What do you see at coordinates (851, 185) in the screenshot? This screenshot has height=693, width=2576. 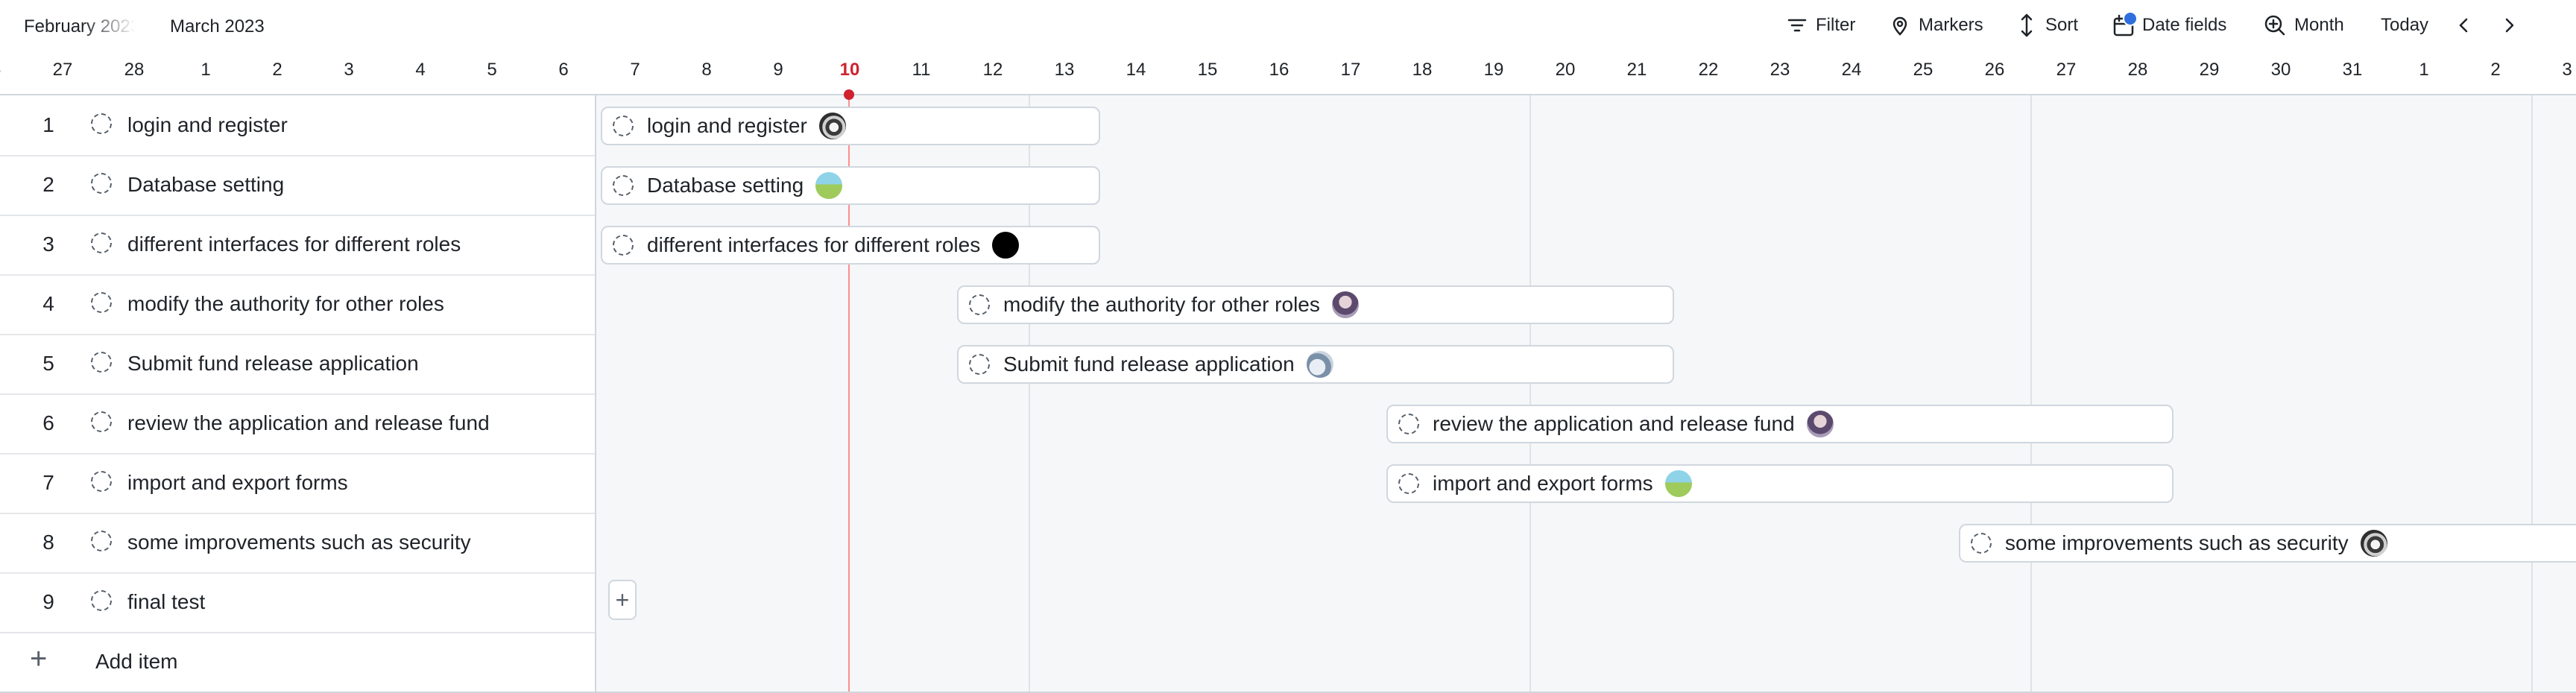 I see `timeline-bar: Database setting` at bounding box center [851, 185].